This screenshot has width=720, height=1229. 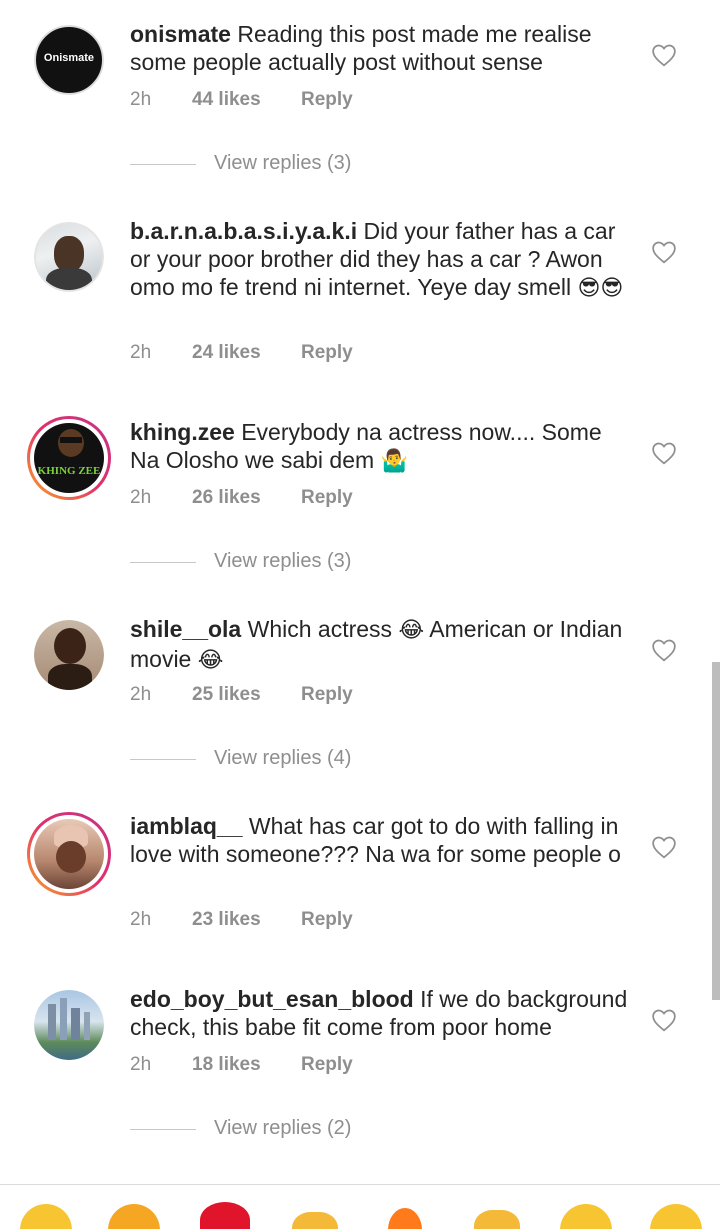 What do you see at coordinates (243, 231) in the screenshot?
I see `comment-username: b.a.r.n.a.b.a.s.i.y.a.k.i` at bounding box center [243, 231].